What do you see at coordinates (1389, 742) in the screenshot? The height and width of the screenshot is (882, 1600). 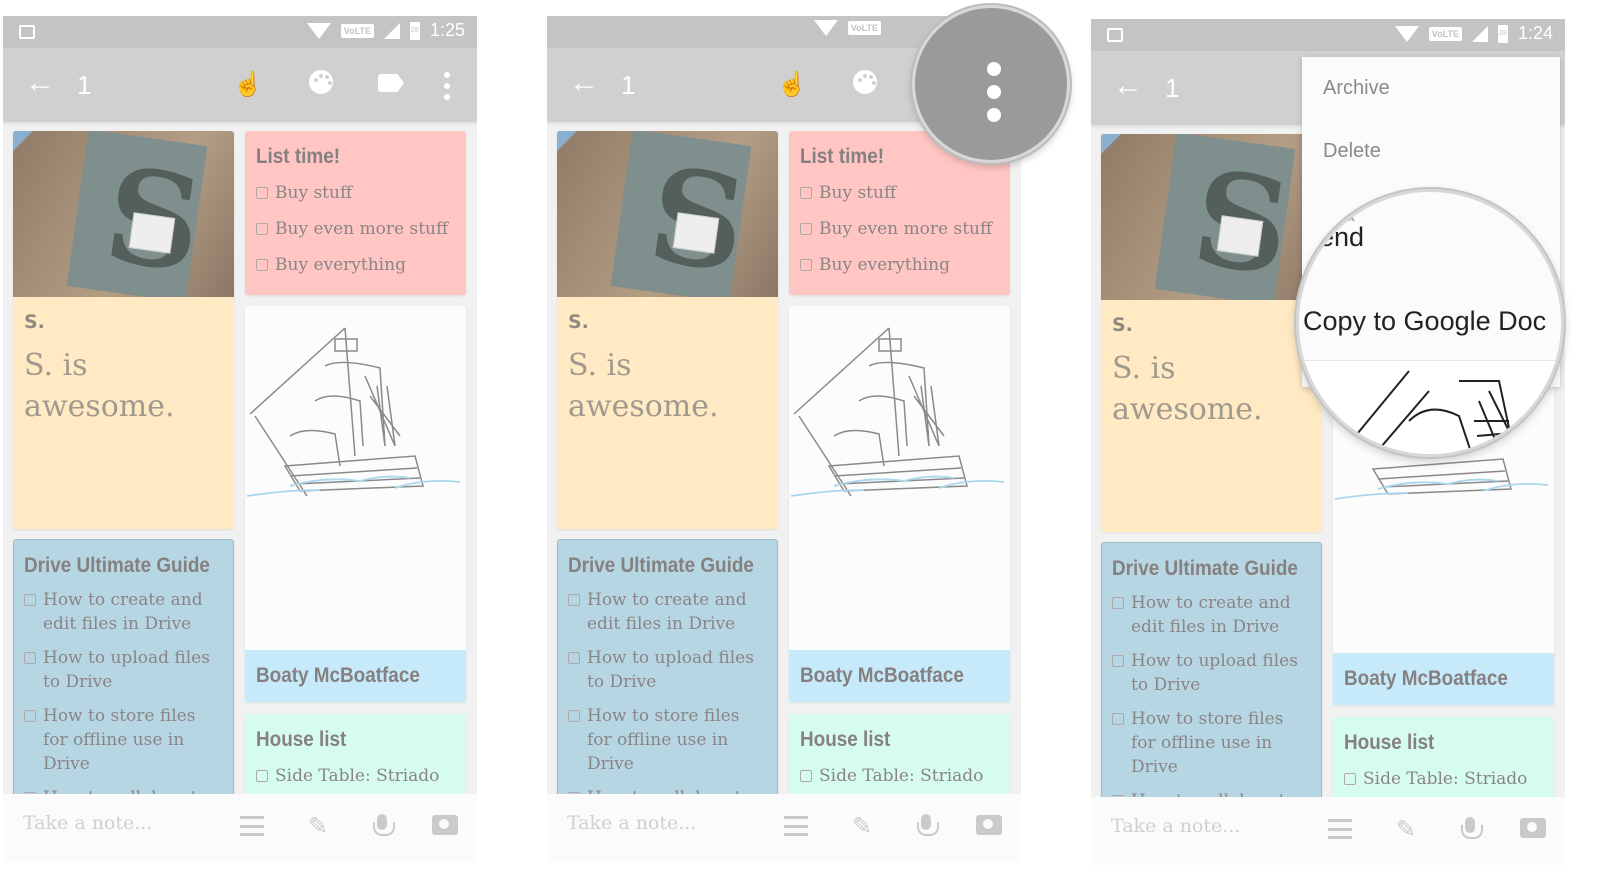 I see `note-title: House list` at bounding box center [1389, 742].